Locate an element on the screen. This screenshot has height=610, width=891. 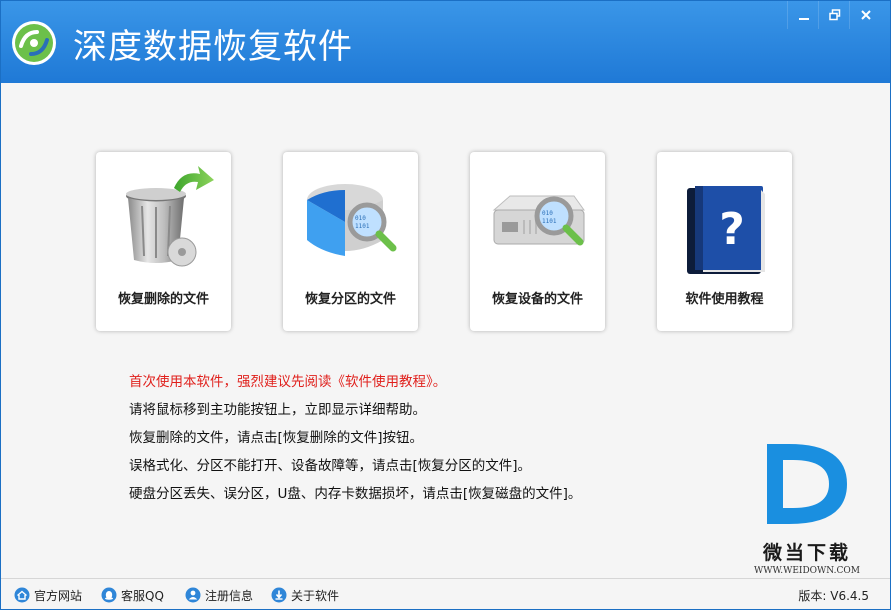
qq-icon is located at coordinates (109, 595).